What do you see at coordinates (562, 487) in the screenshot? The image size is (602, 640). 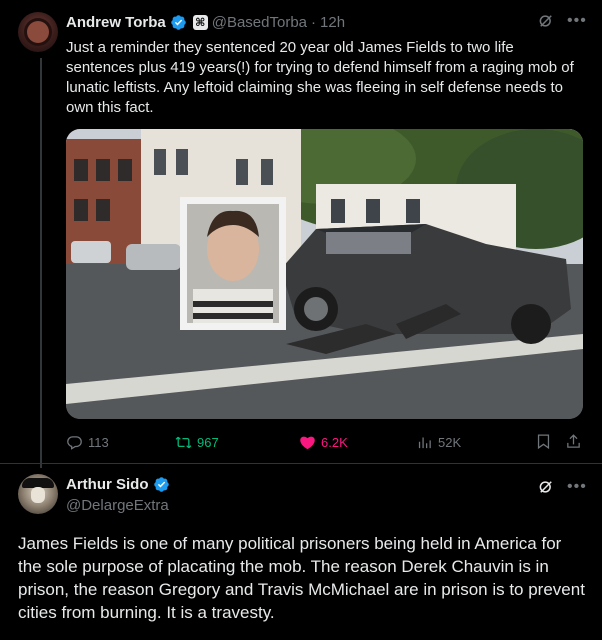 I see `reply-header-actions: •••` at bounding box center [562, 487].